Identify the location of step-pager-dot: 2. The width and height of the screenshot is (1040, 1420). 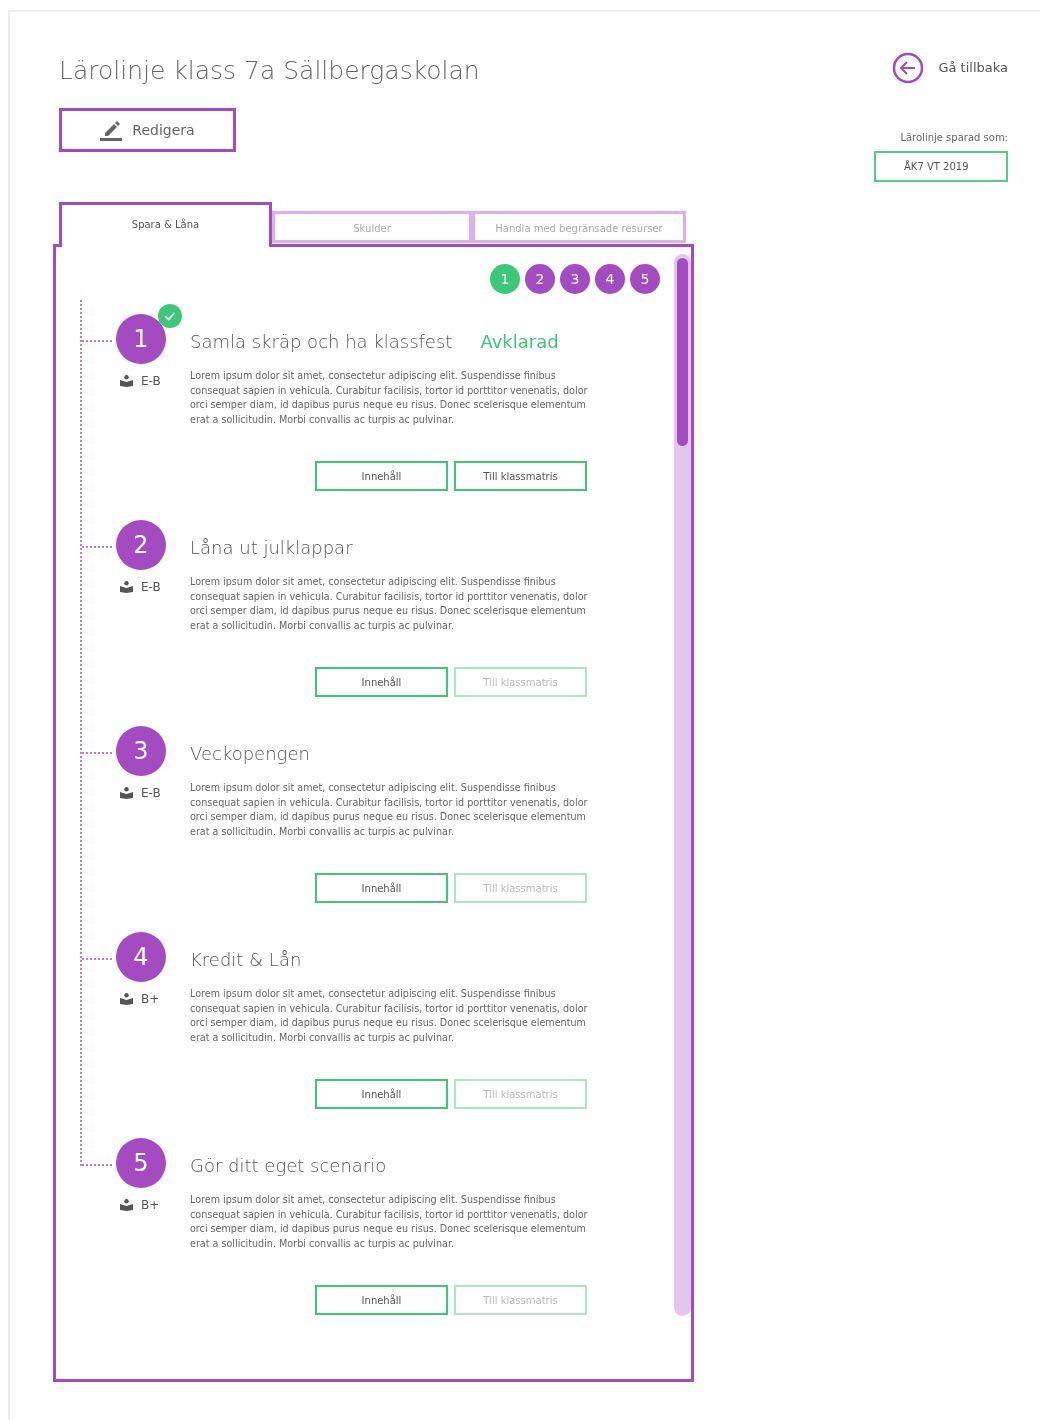
(540, 279).